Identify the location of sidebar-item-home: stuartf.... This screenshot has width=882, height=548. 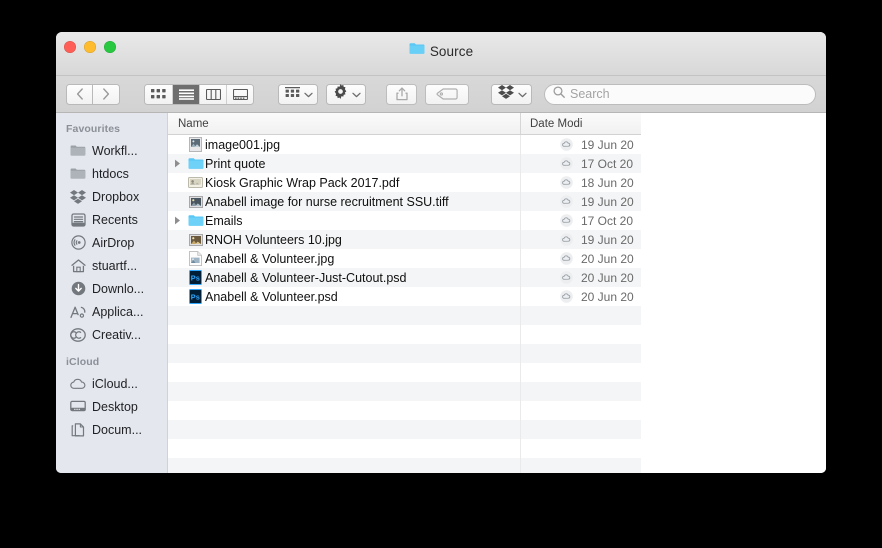
(111, 265).